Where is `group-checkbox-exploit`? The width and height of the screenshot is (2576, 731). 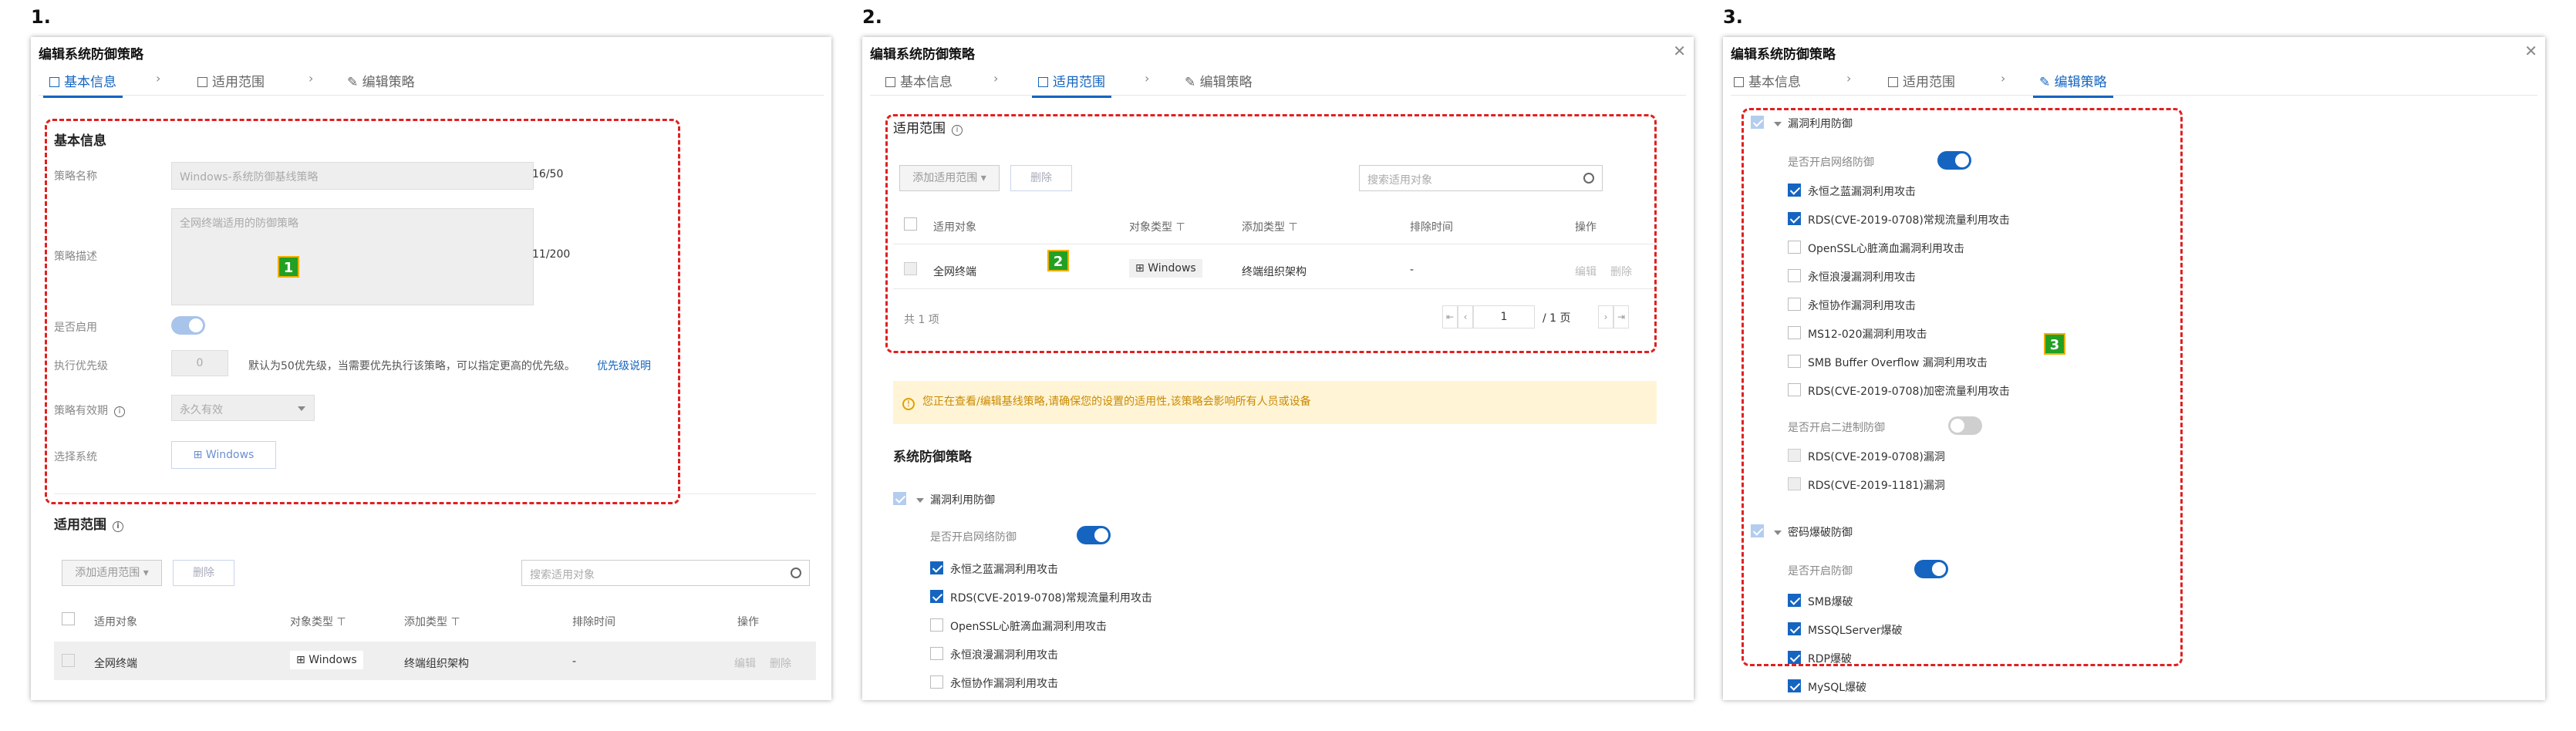 group-checkbox-exploit is located at coordinates (899, 498).